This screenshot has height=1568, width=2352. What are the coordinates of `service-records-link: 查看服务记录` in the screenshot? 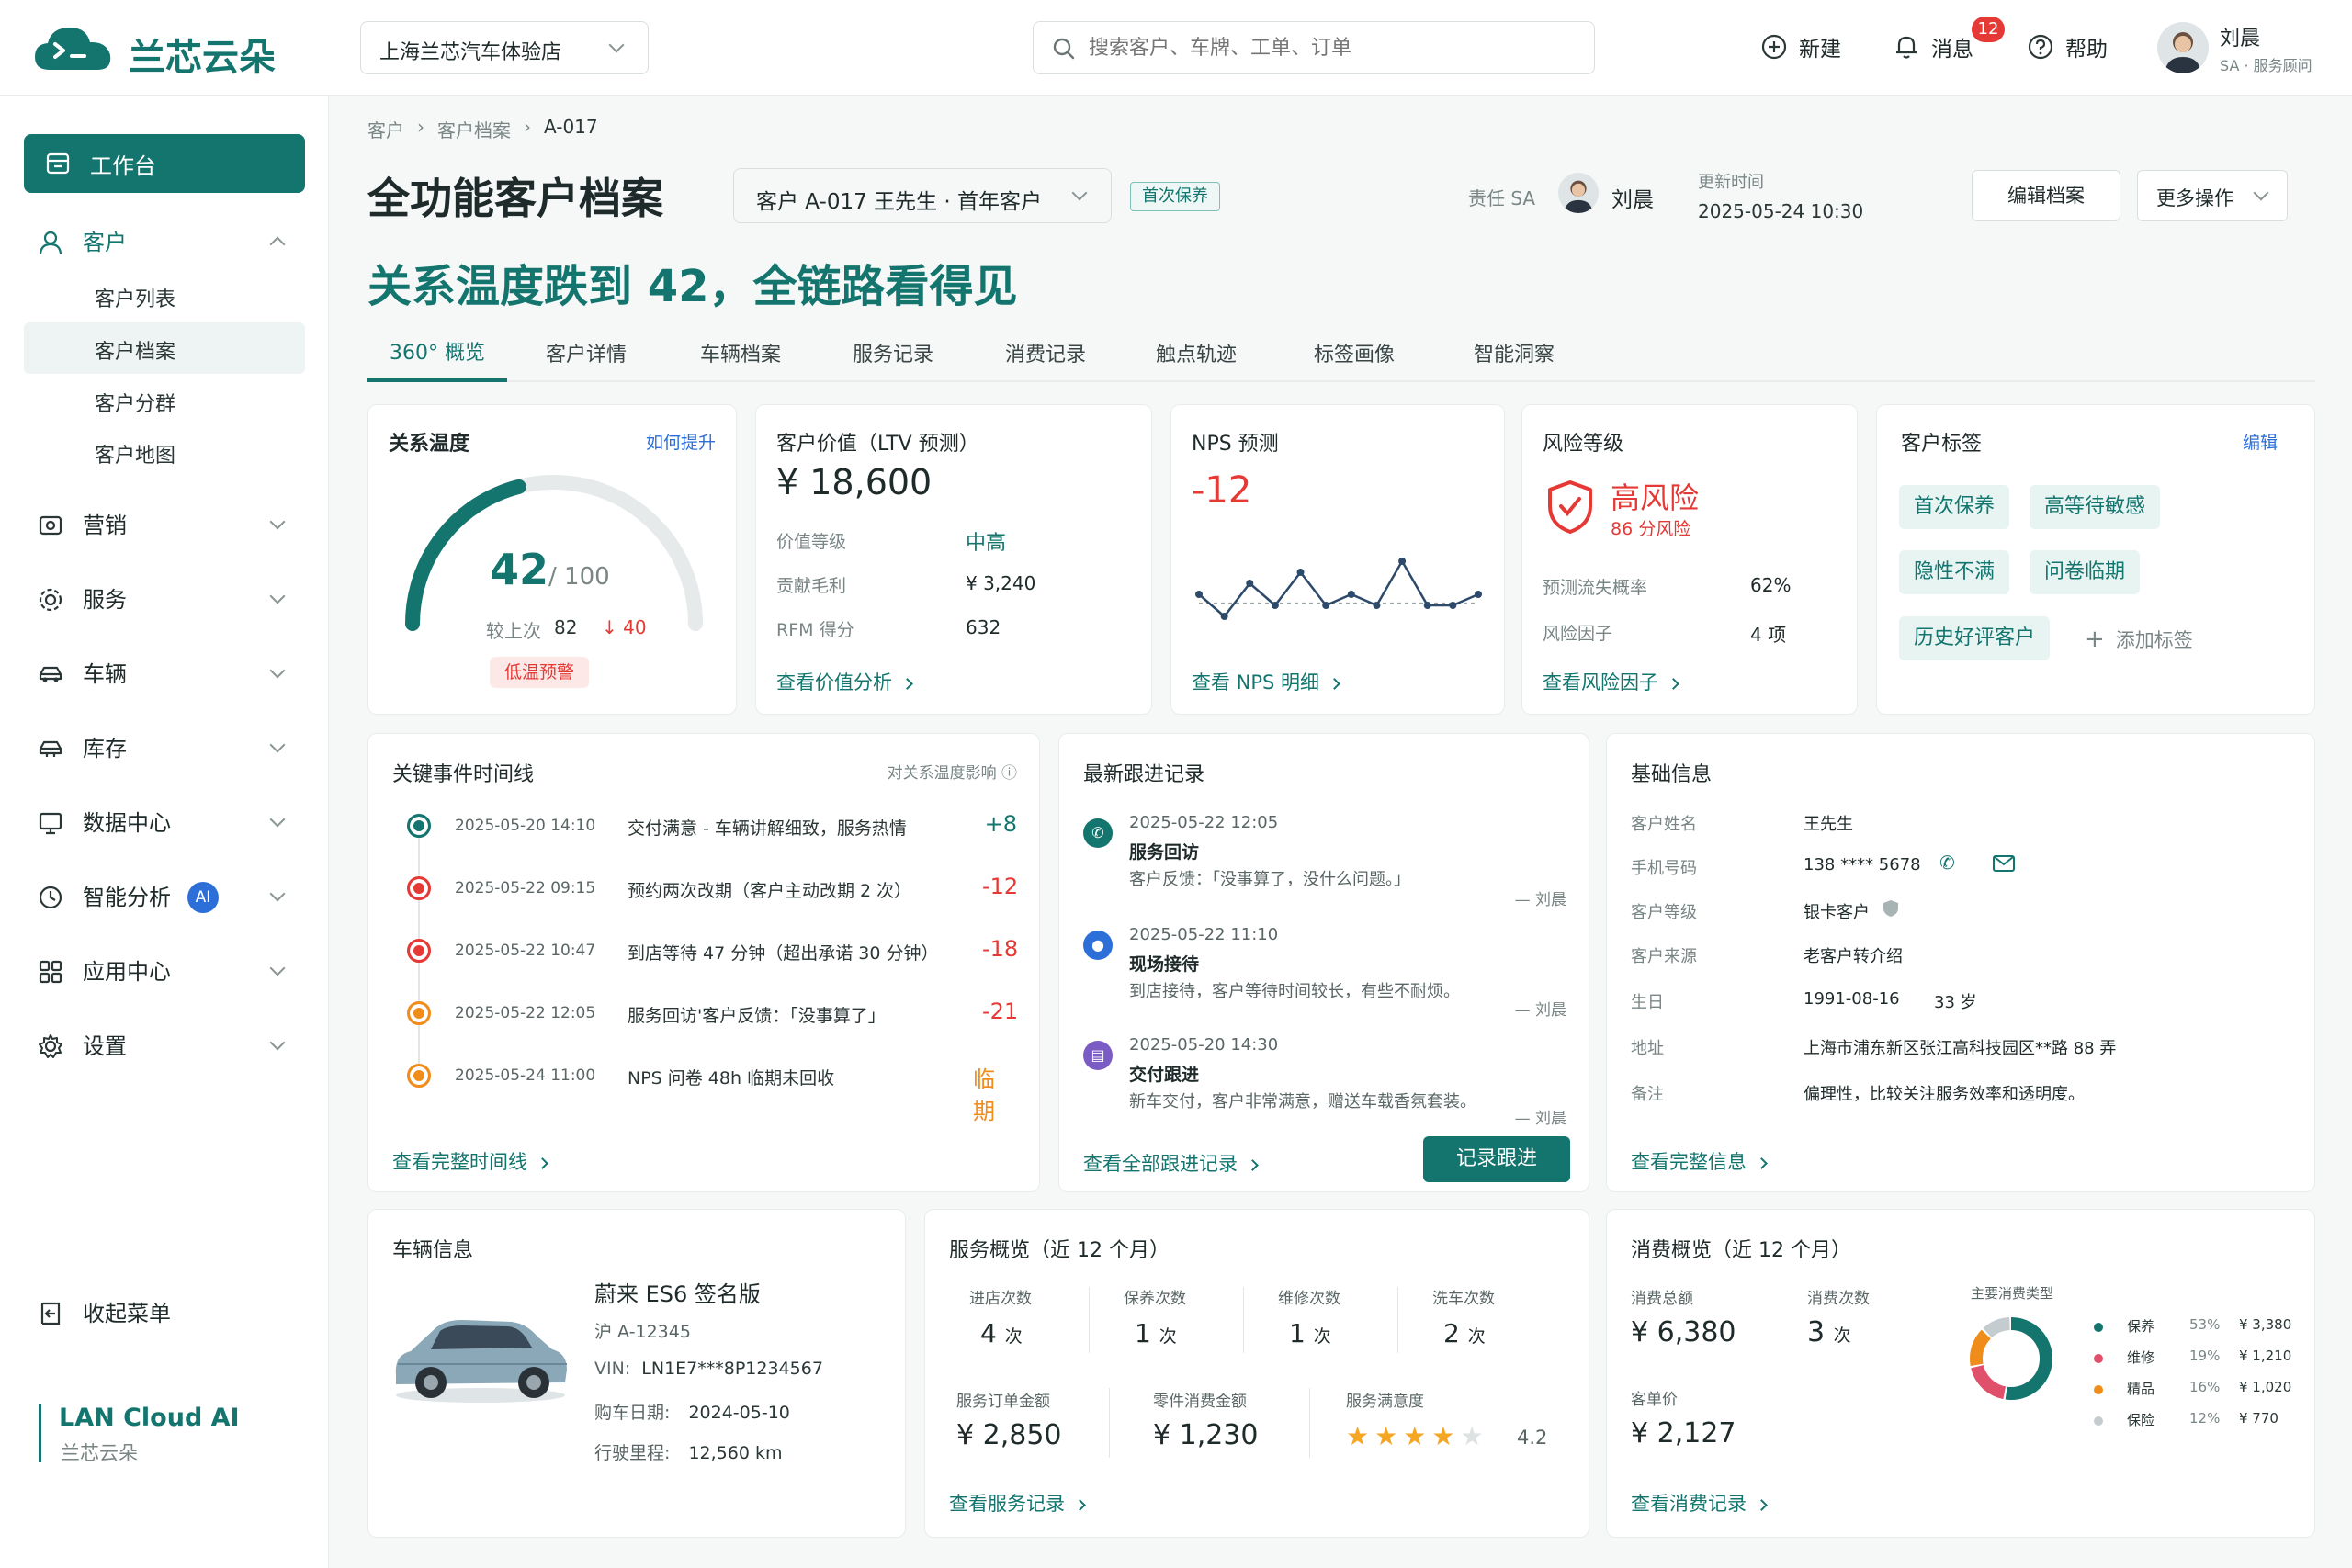 It's located at (1018, 1503).